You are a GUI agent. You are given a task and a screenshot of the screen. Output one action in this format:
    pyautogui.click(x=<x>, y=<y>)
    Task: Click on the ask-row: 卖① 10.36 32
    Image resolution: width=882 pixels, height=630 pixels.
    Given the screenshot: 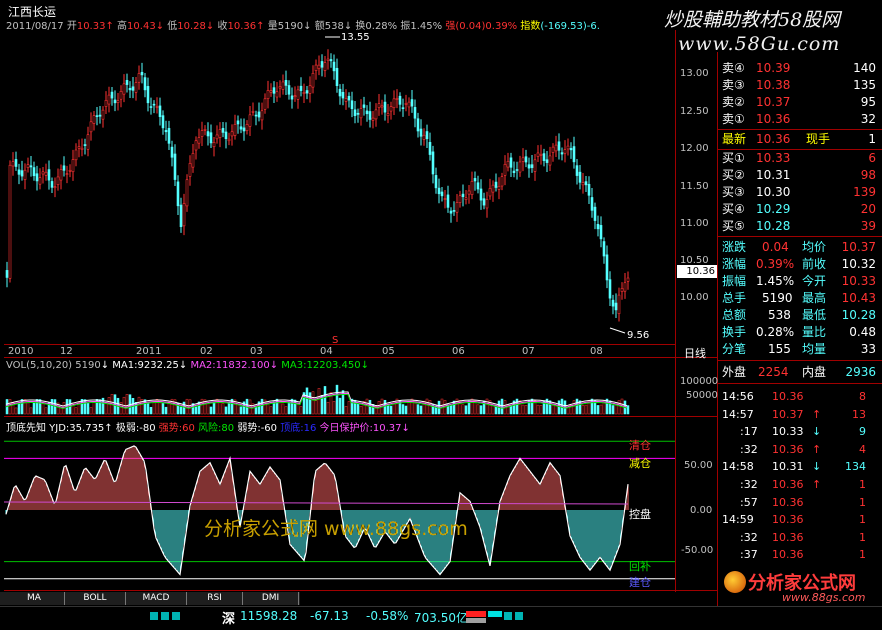 What is the action you would take?
    pyautogui.click(x=799, y=119)
    